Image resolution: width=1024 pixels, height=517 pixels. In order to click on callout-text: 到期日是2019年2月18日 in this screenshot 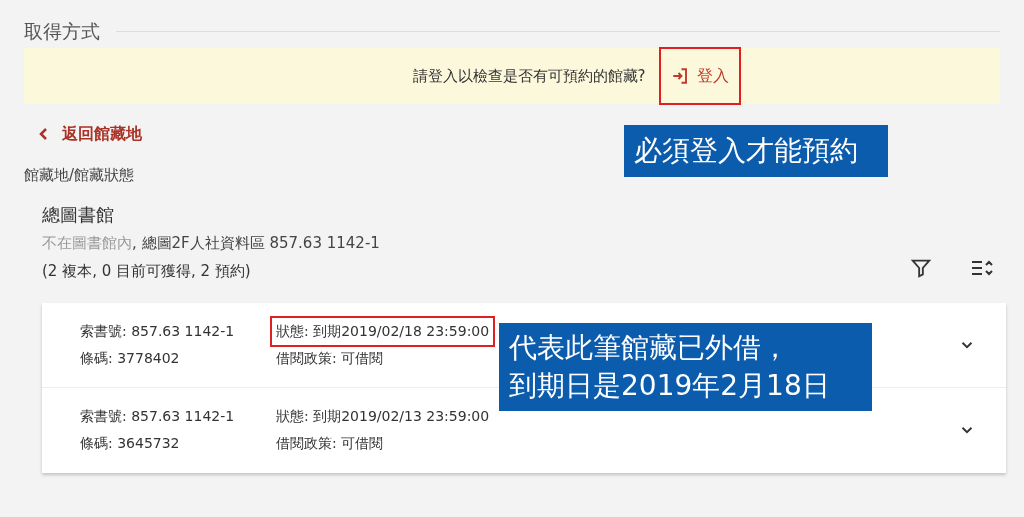, I will do `click(670, 386)`.